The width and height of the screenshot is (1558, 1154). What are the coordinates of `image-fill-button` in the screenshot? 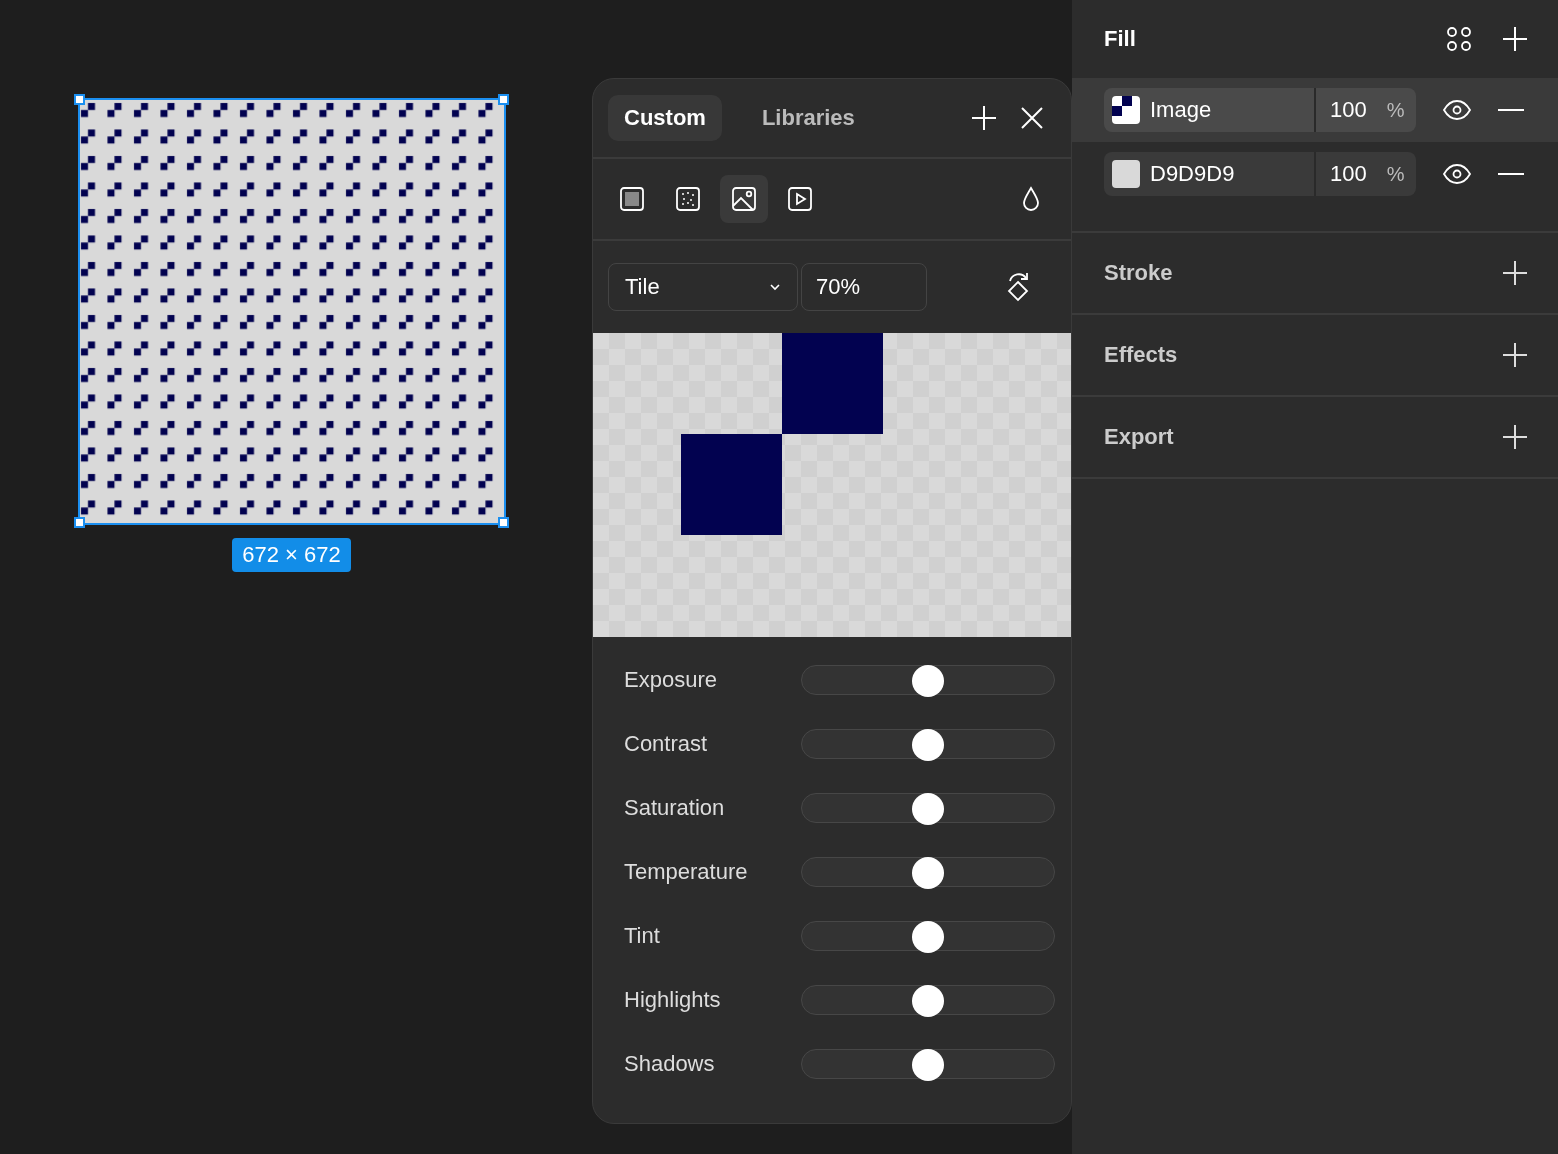 It's located at (744, 199).